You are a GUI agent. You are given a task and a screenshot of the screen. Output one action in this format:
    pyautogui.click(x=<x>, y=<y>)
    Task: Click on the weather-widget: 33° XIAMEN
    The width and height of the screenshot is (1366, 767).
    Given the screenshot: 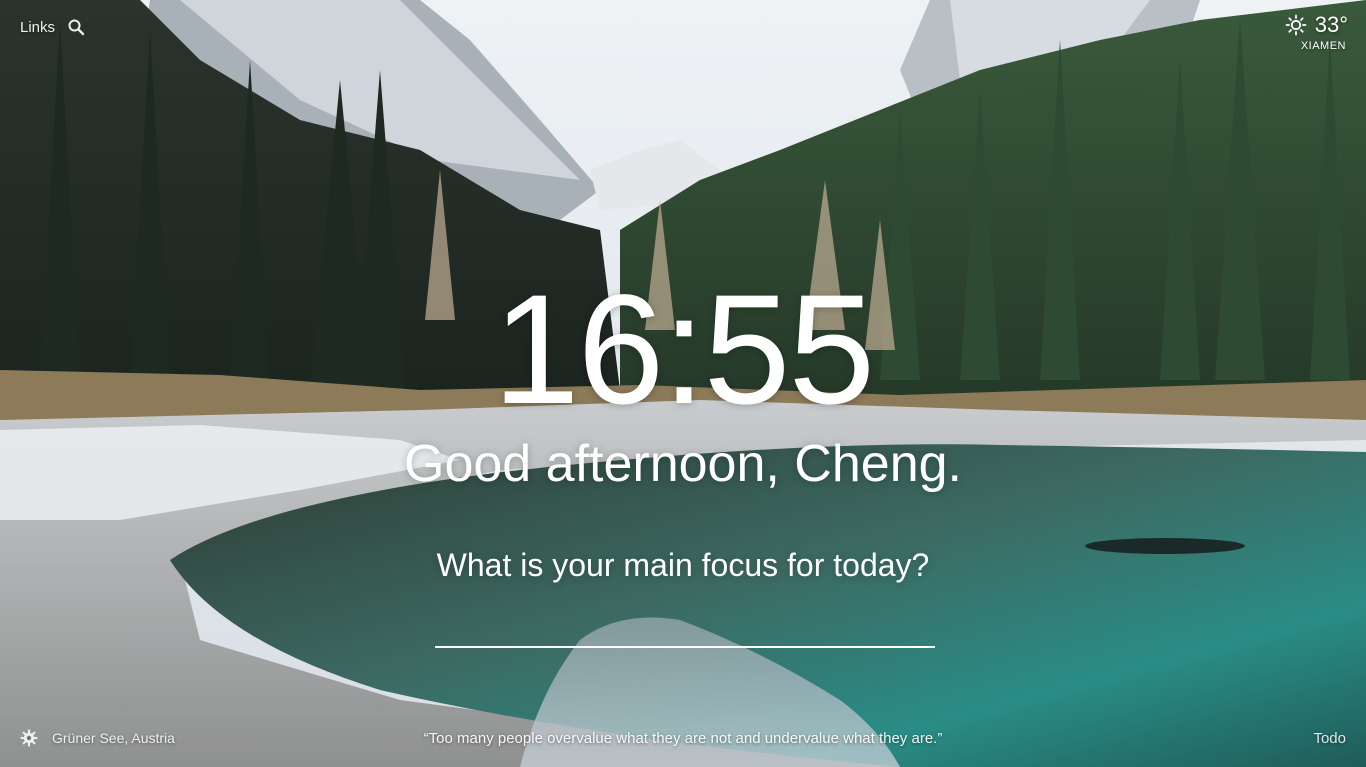 What is the action you would take?
    pyautogui.click(x=1316, y=32)
    